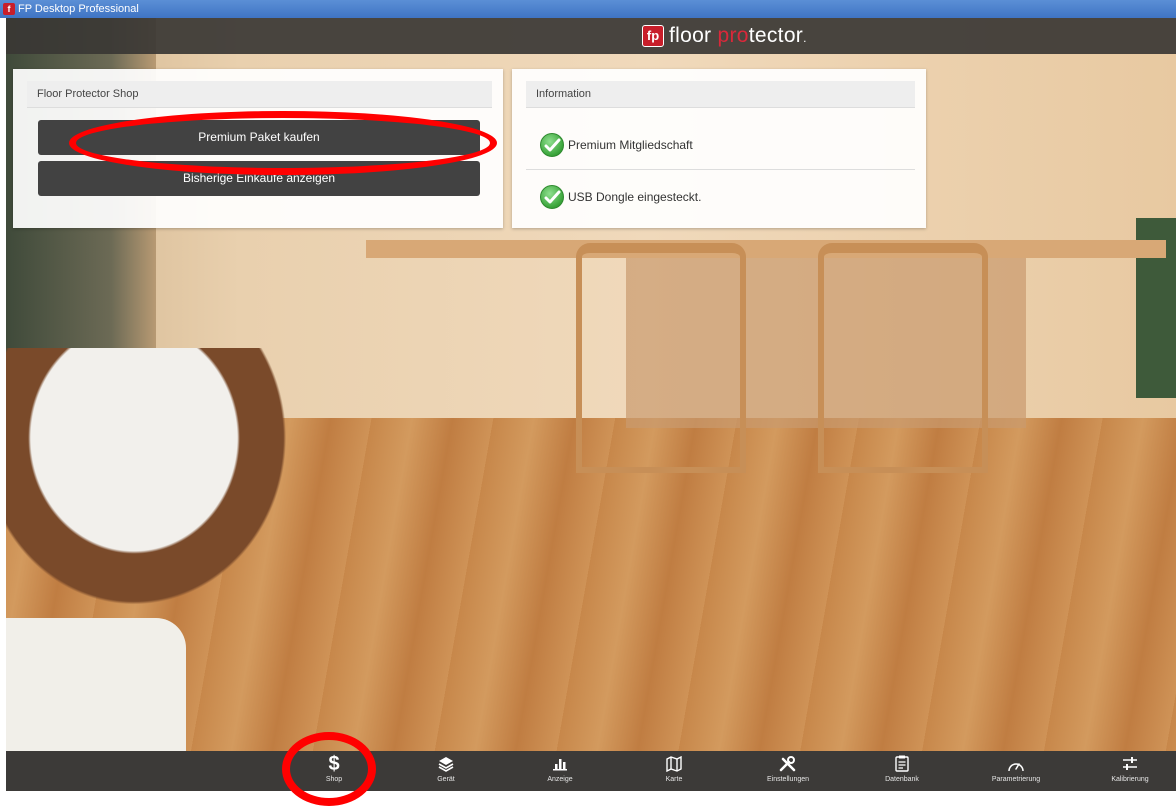  Describe the element at coordinates (259, 94) in the screenshot. I see `shop-panel-title: Floor Protector Shop` at that location.